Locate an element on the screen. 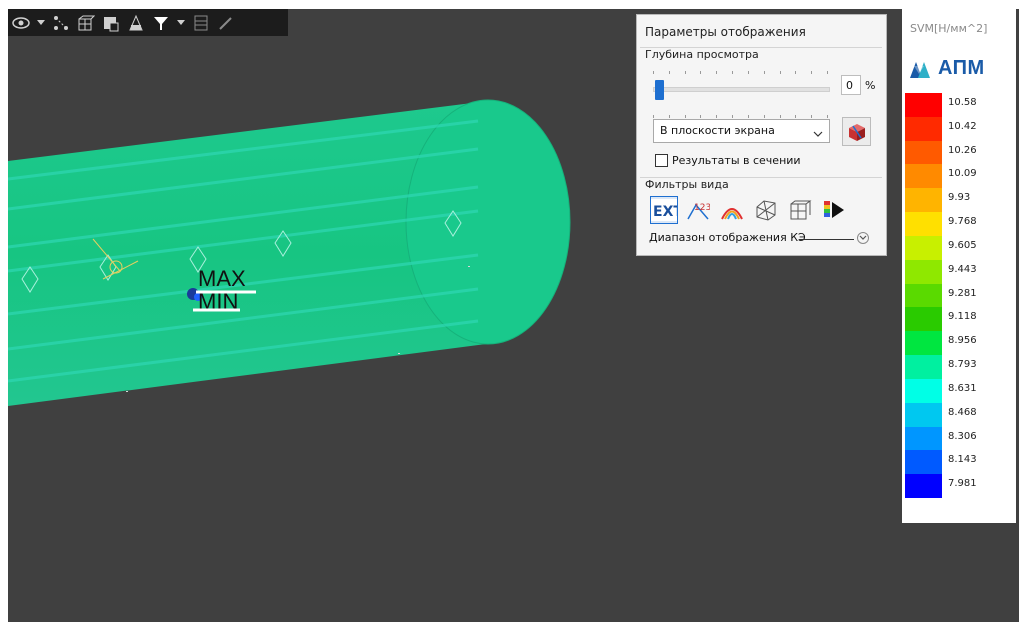 This screenshot has width=1019, height=622. checkbox-box is located at coordinates (661, 160).